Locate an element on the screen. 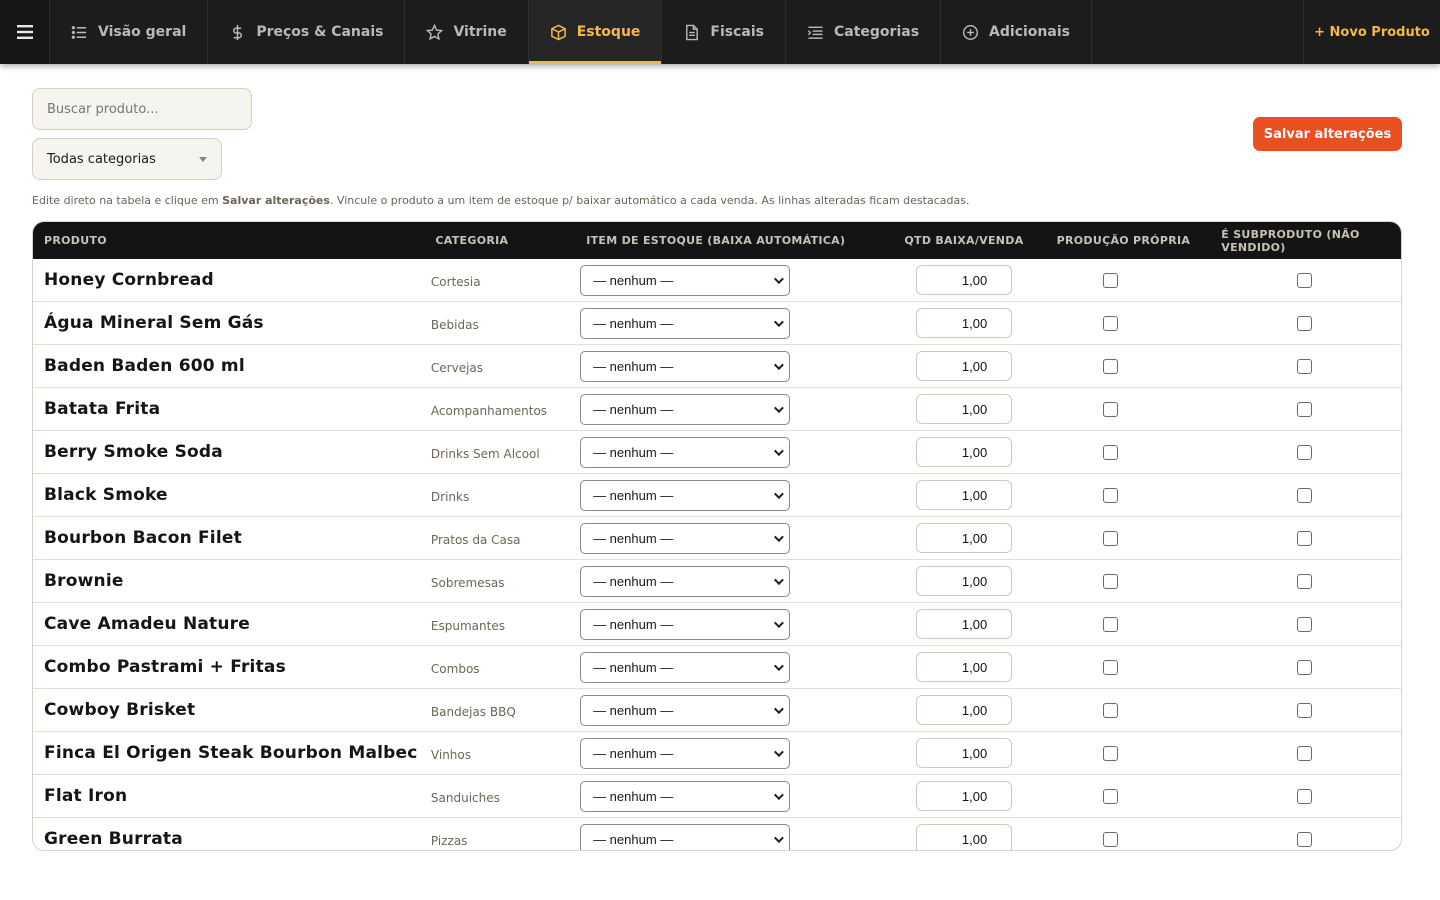  tab-label: Categorias is located at coordinates (877, 32).